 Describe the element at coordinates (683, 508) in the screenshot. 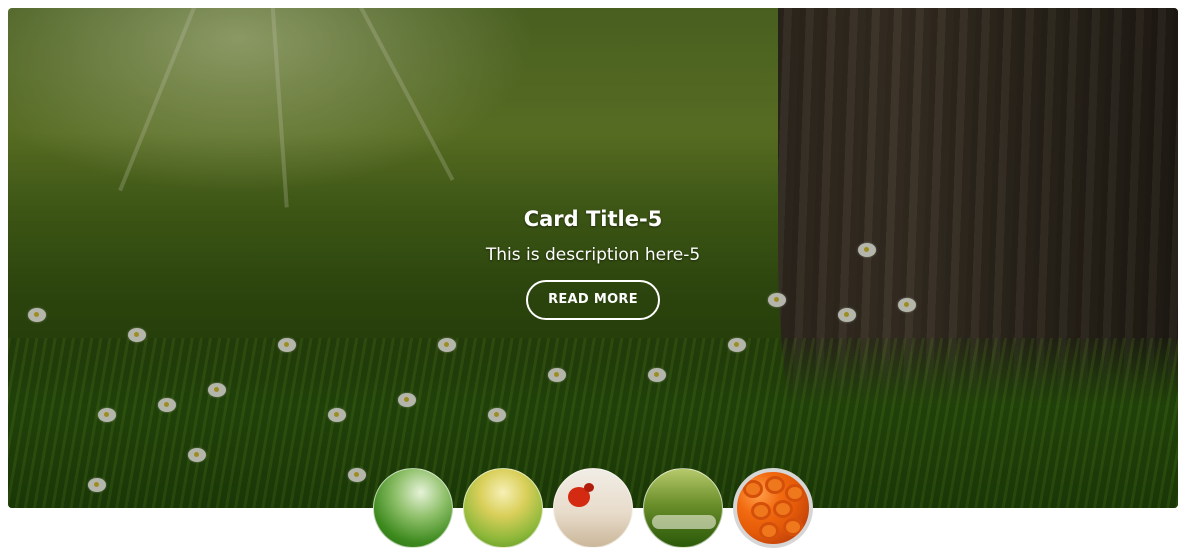

I see `thumbnail-meadow` at that location.